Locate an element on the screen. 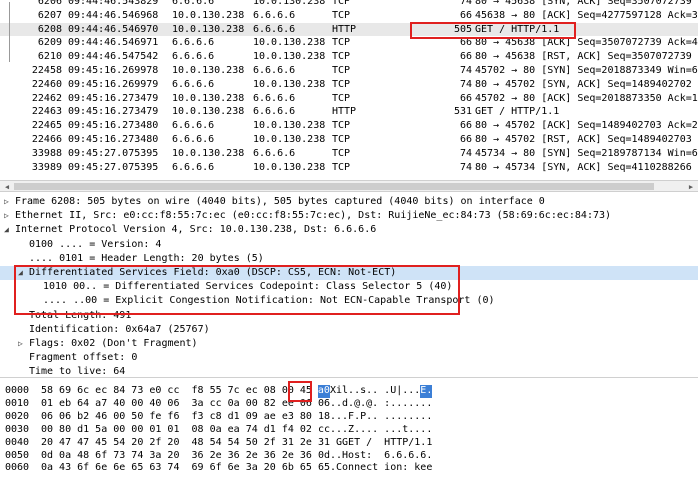 The width and height of the screenshot is (698, 486). hex-offset: 0040 is located at coordinates (17, 442).